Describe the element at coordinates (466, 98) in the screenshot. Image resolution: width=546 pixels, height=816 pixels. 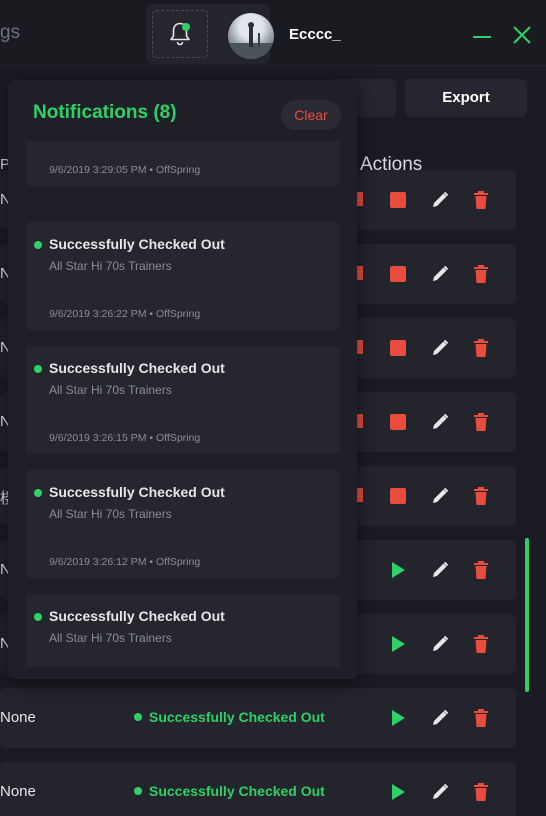
I see `export-button: Export` at that location.